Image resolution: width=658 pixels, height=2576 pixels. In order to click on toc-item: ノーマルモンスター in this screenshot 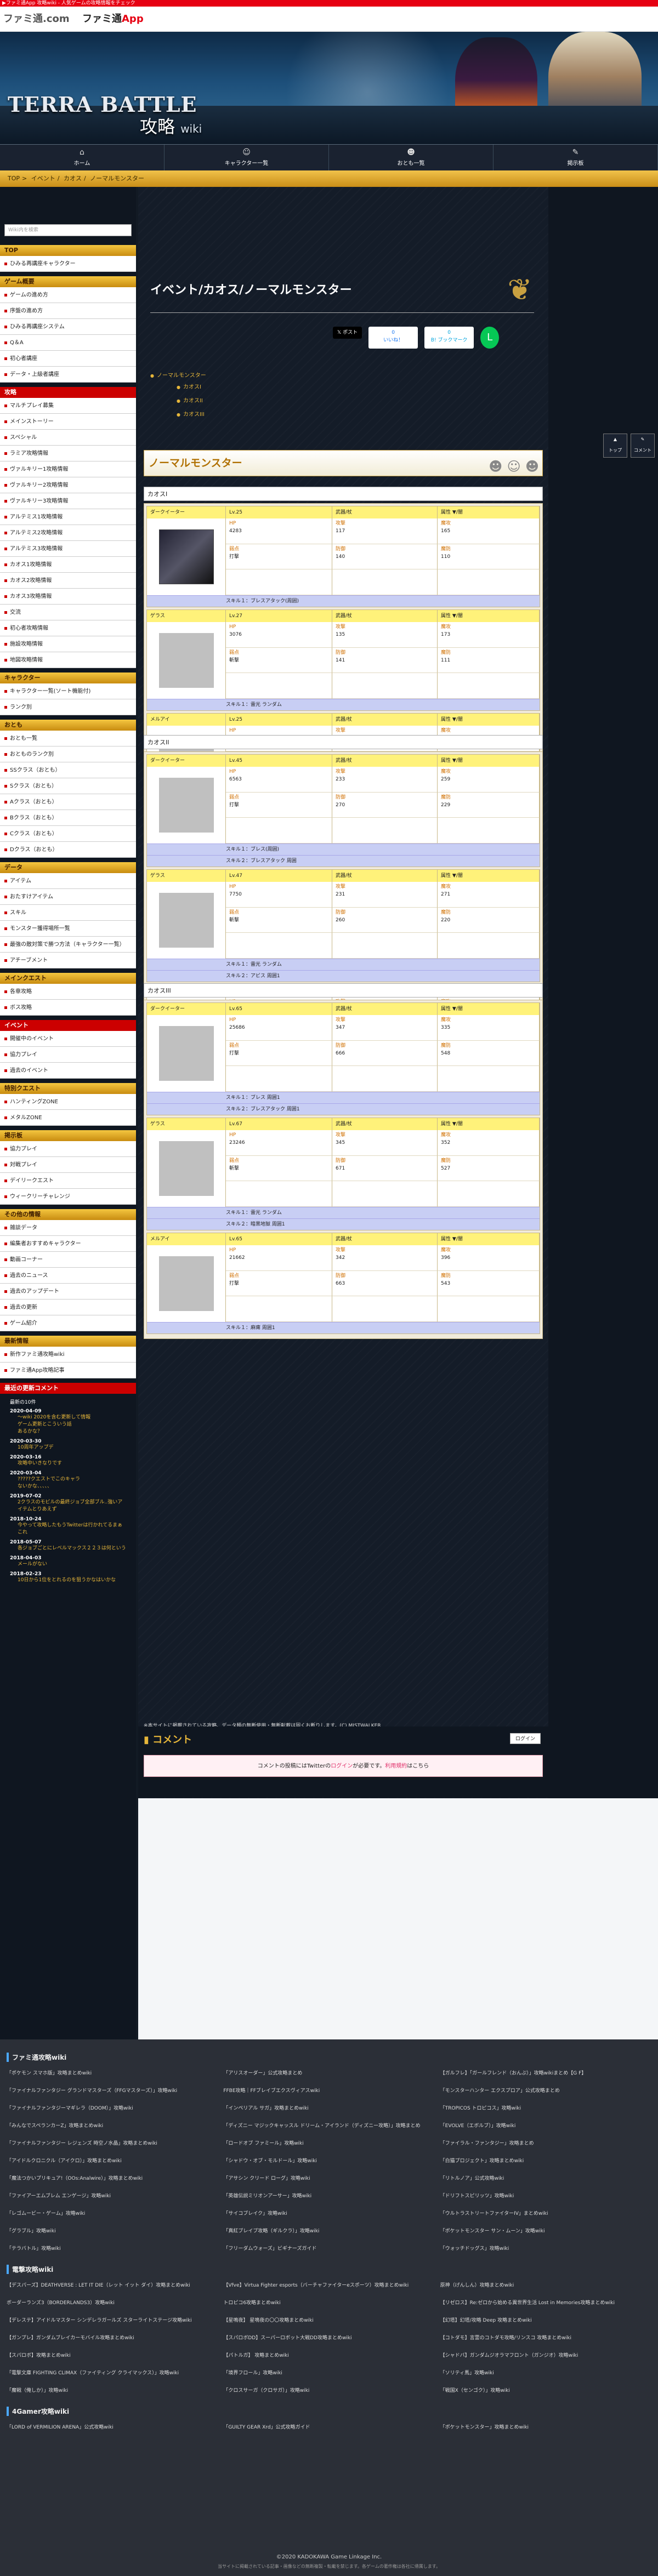, I will do `click(233, 375)`.